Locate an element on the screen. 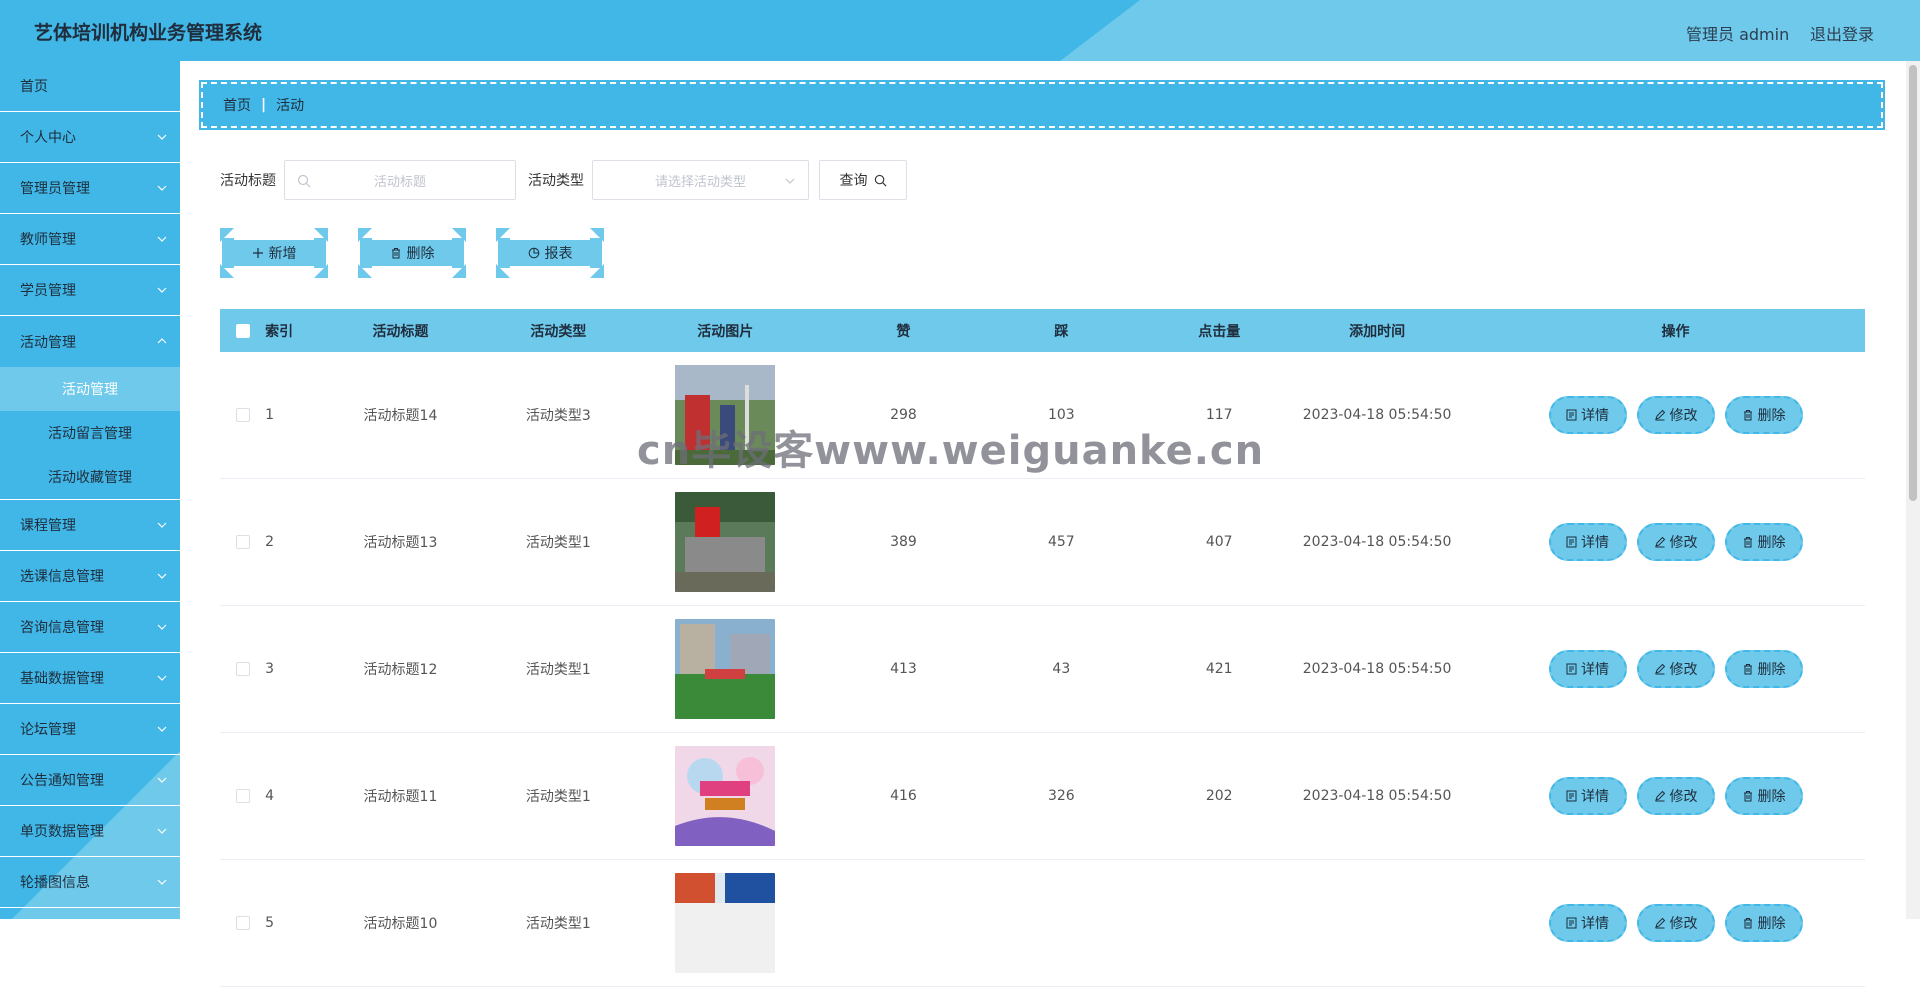 The width and height of the screenshot is (1920, 987). sidebar-item-base-data: 基础数据管理 is located at coordinates (90, 678).